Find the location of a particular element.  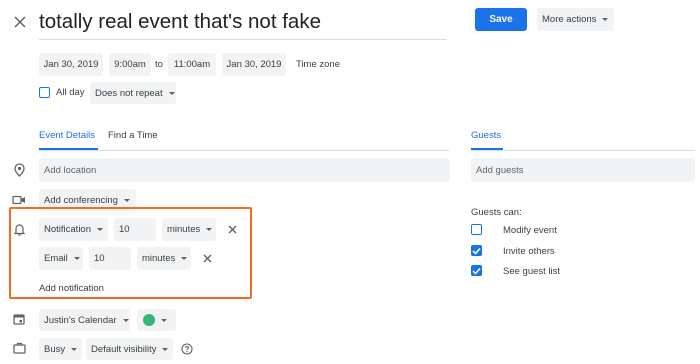

start-time-chip: 9:00am is located at coordinates (130, 64).